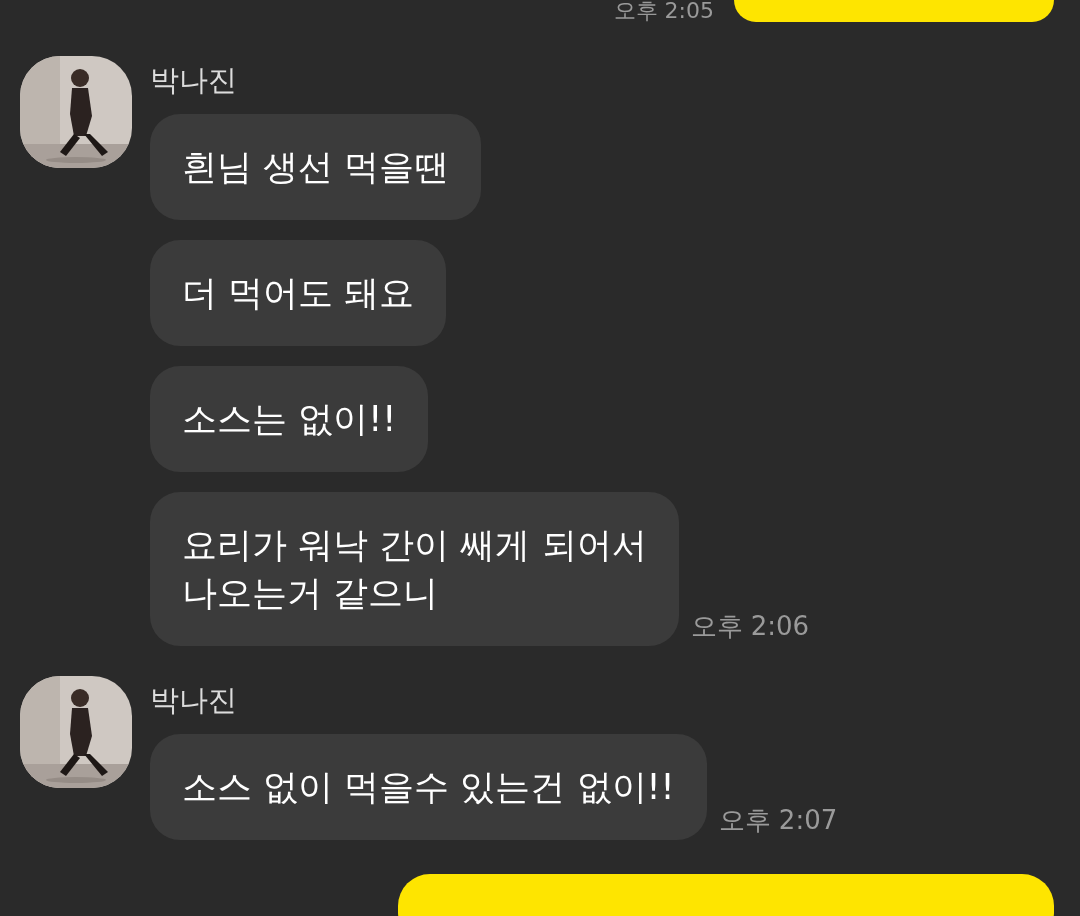 The height and width of the screenshot is (916, 1080). Describe the element at coordinates (298, 293) in the screenshot. I see `message-bubble: 더 먹어도 돼요` at that location.